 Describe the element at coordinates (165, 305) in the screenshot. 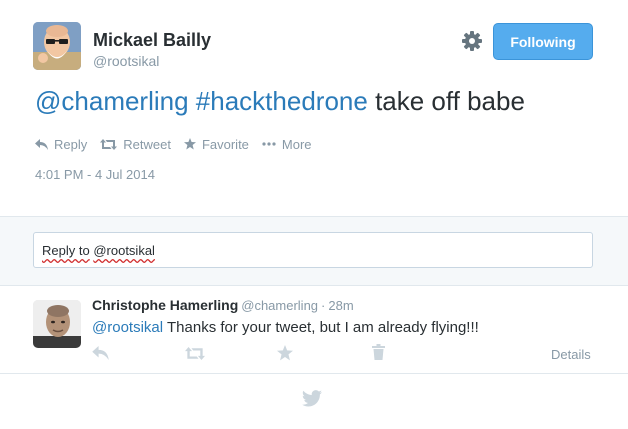

I see `reply-author-name: Christophe Hamerling` at that location.